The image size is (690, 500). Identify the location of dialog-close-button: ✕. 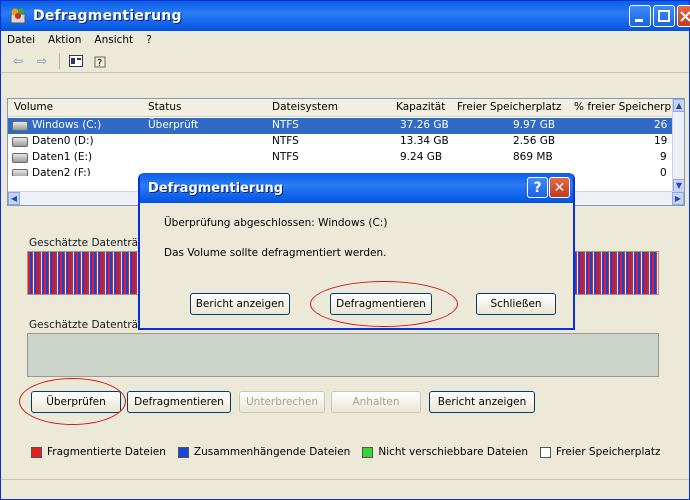
(559, 187).